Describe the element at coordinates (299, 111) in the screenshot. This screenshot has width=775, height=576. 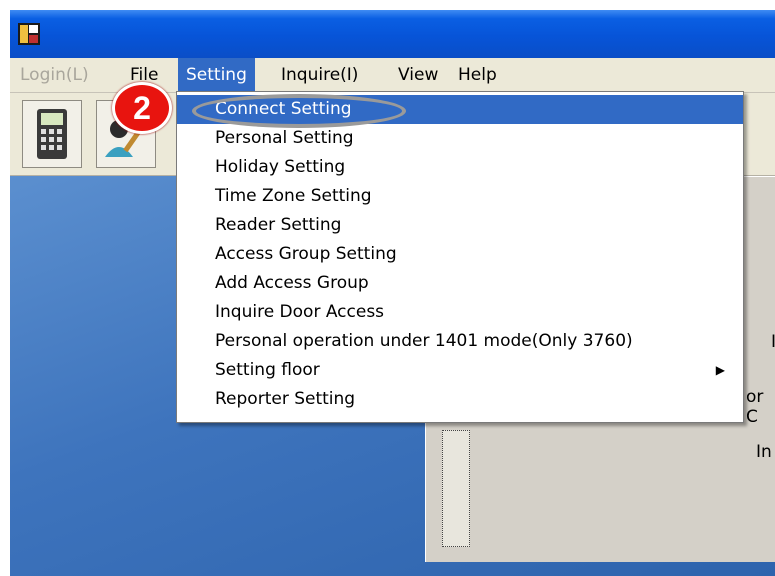
I see `highlight-oval` at that location.